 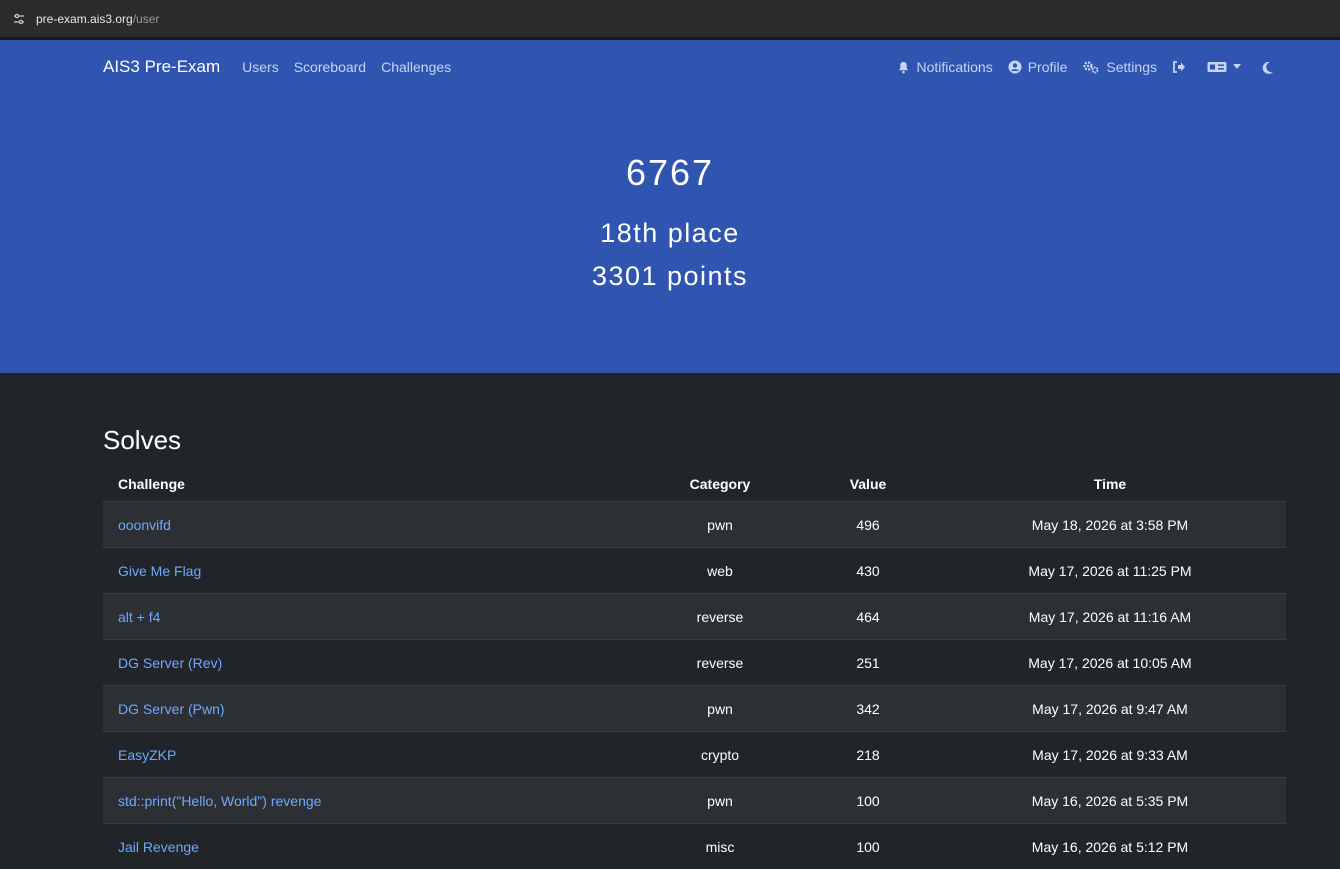 I want to click on challenge-category: web, so click(x=720, y=571).